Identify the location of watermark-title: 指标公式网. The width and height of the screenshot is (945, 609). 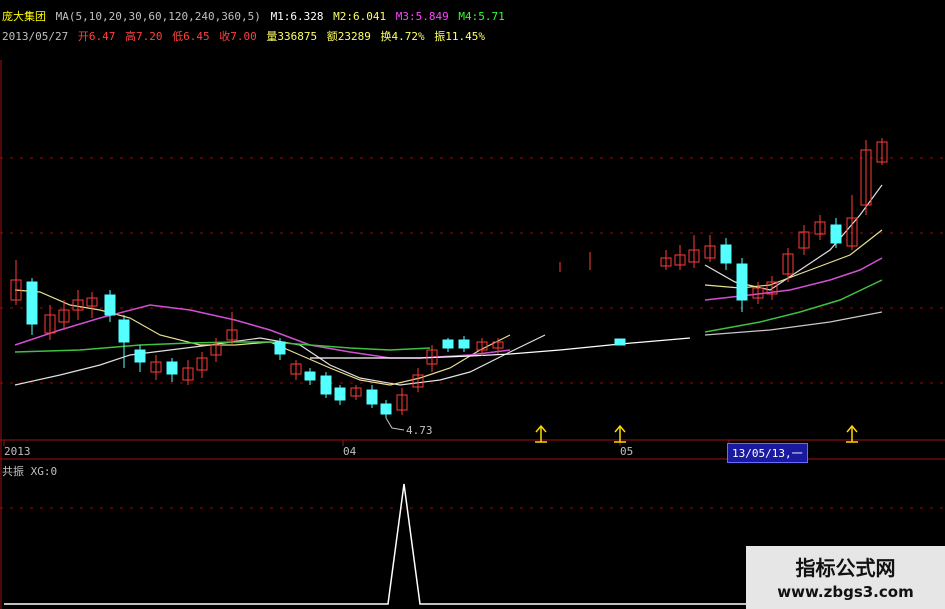
(845, 568).